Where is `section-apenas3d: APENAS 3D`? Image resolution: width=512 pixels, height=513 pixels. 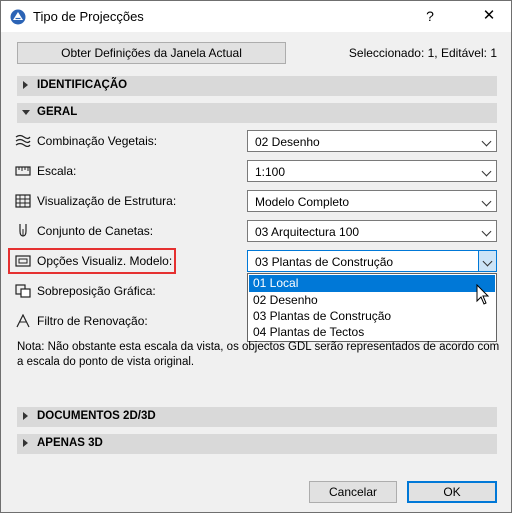 section-apenas3d: APENAS 3D is located at coordinates (257, 444).